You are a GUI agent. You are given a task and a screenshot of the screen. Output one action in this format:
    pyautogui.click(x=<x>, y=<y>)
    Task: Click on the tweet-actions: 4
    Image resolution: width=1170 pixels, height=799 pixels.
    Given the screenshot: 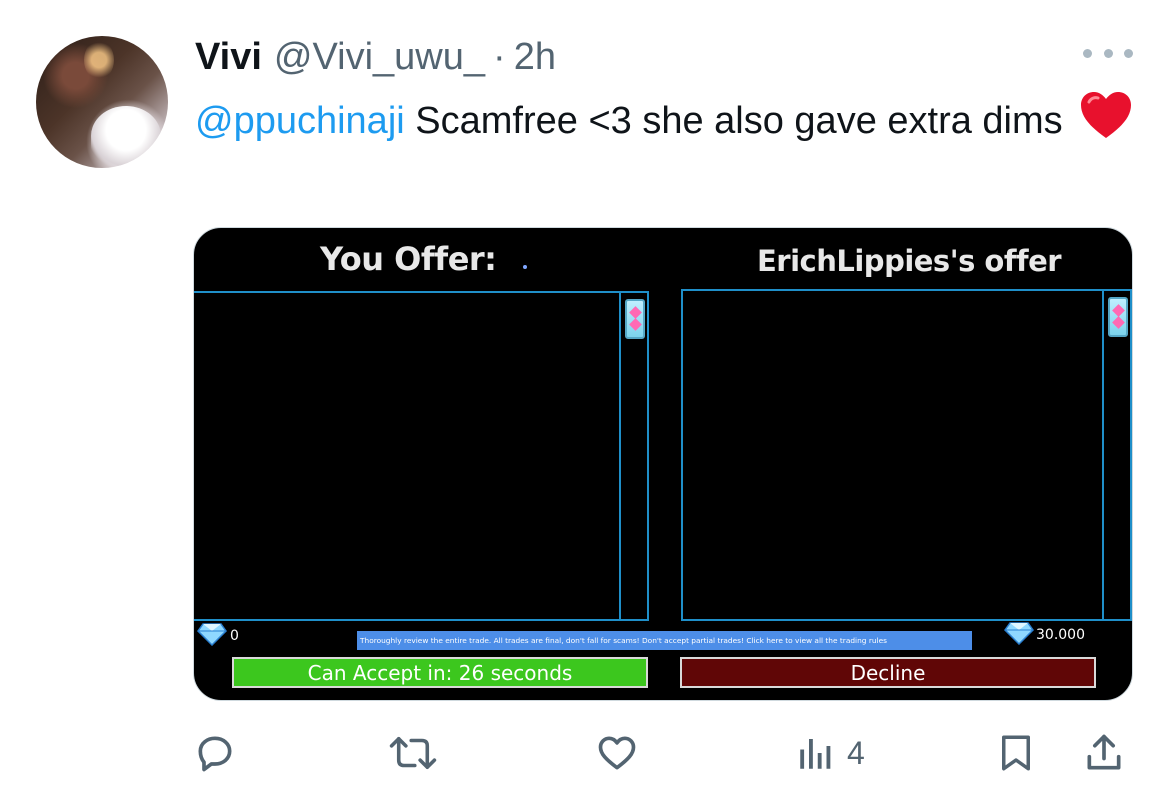 What is the action you would take?
    pyautogui.click(x=585, y=755)
    